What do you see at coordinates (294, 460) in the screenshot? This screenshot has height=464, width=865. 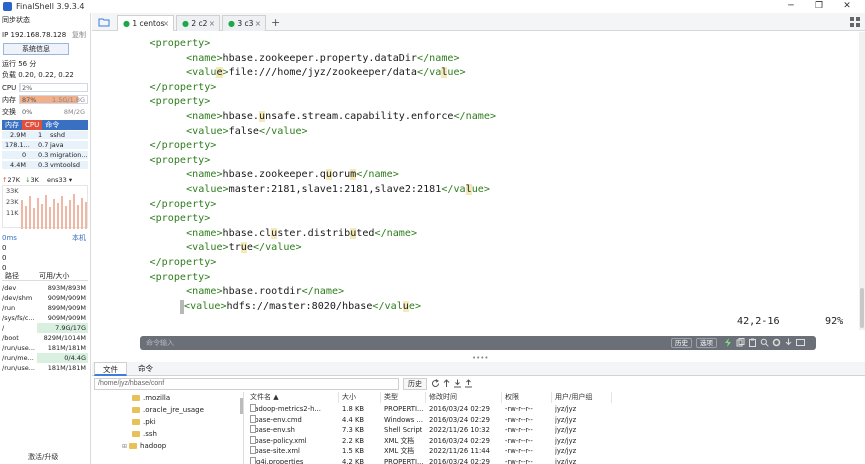 I see `file-name: log4j.properties` at bounding box center [294, 460].